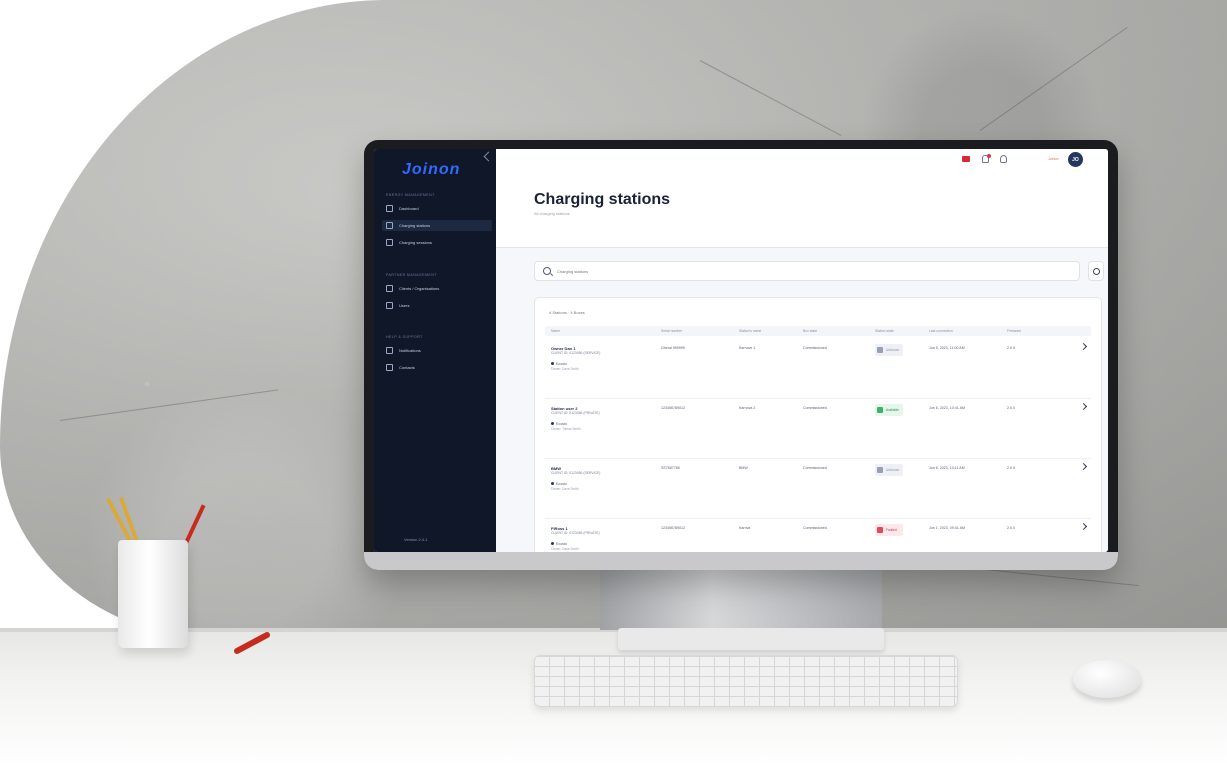  What do you see at coordinates (437, 242) in the screenshot?
I see `sidebar-item-charging-sessions: Charging sessions` at bounding box center [437, 242].